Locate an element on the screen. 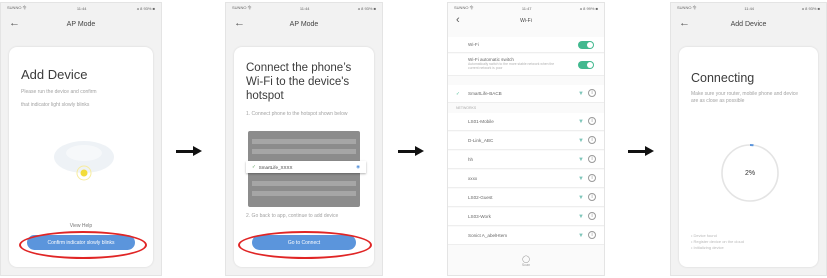  network-row: LS01-Mobile ▼ i is located at coordinates (526, 122).